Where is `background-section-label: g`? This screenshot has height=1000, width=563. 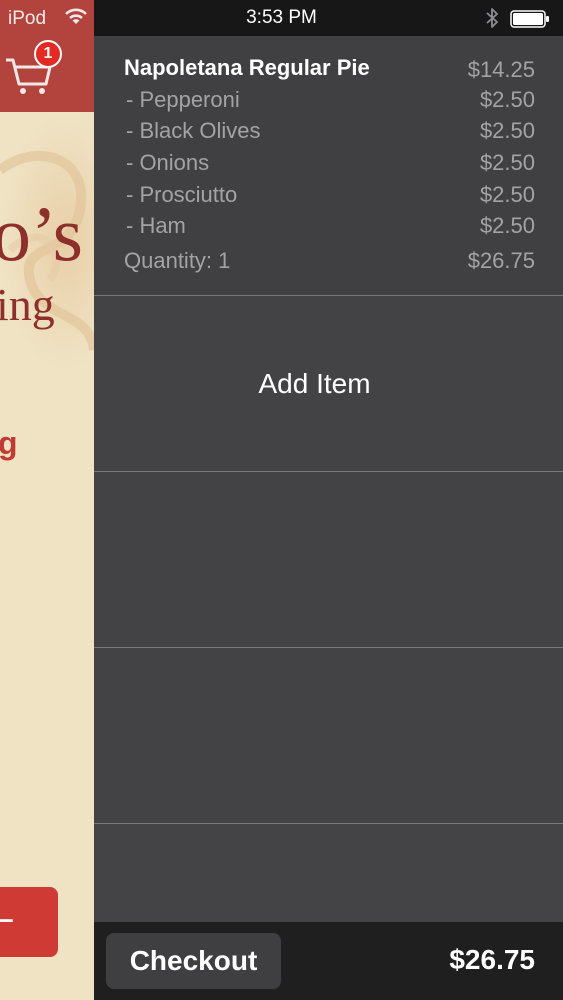
background-section-label: g is located at coordinates (9, 443).